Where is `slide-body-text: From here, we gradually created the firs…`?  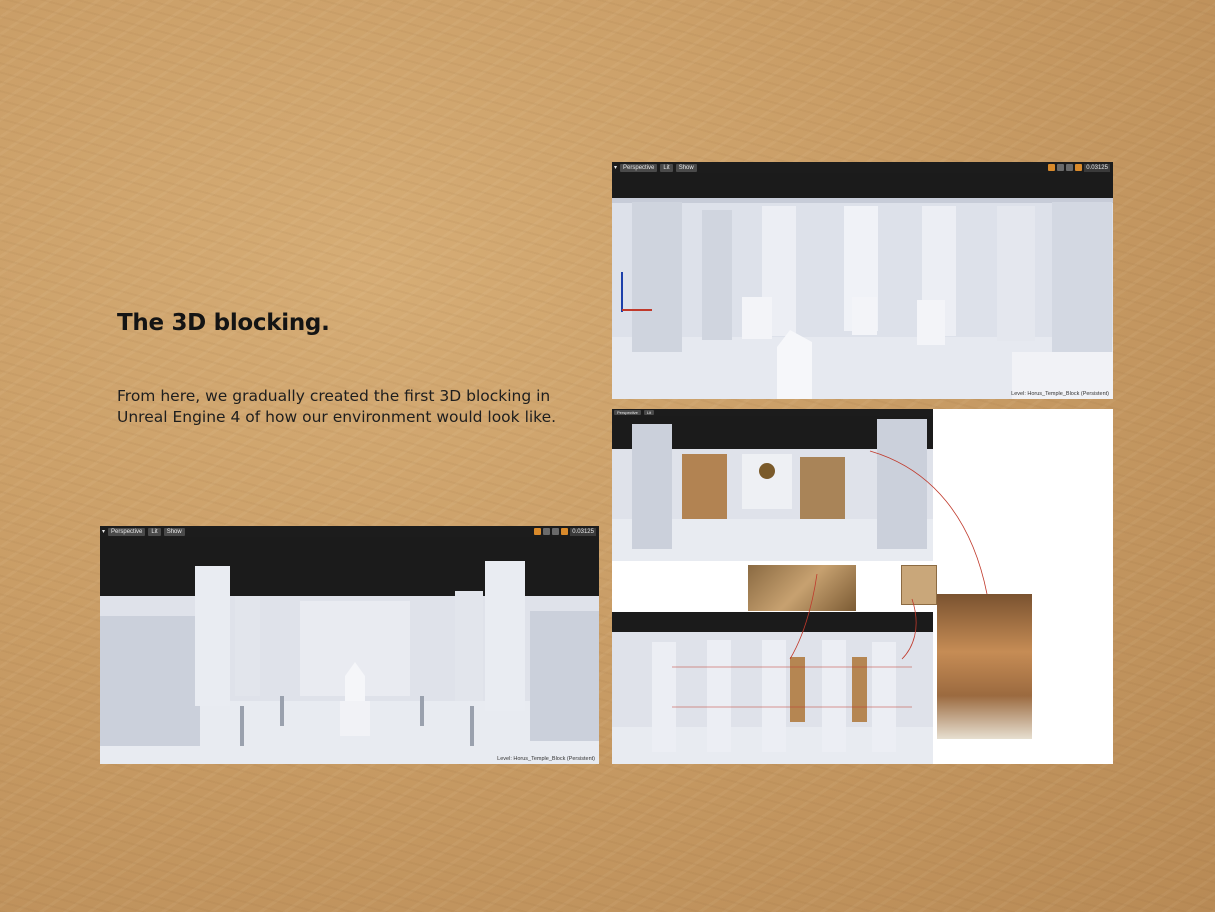
slide-body-text: From here, we gradually created the firs… is located at coordinates (337, 406).